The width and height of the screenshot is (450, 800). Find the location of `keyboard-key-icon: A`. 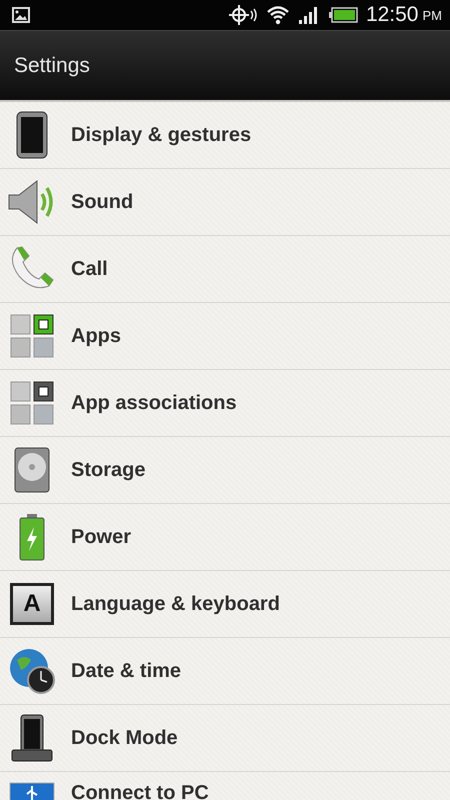

keyboard-key-icon: A is located at coordinates (32, 604).